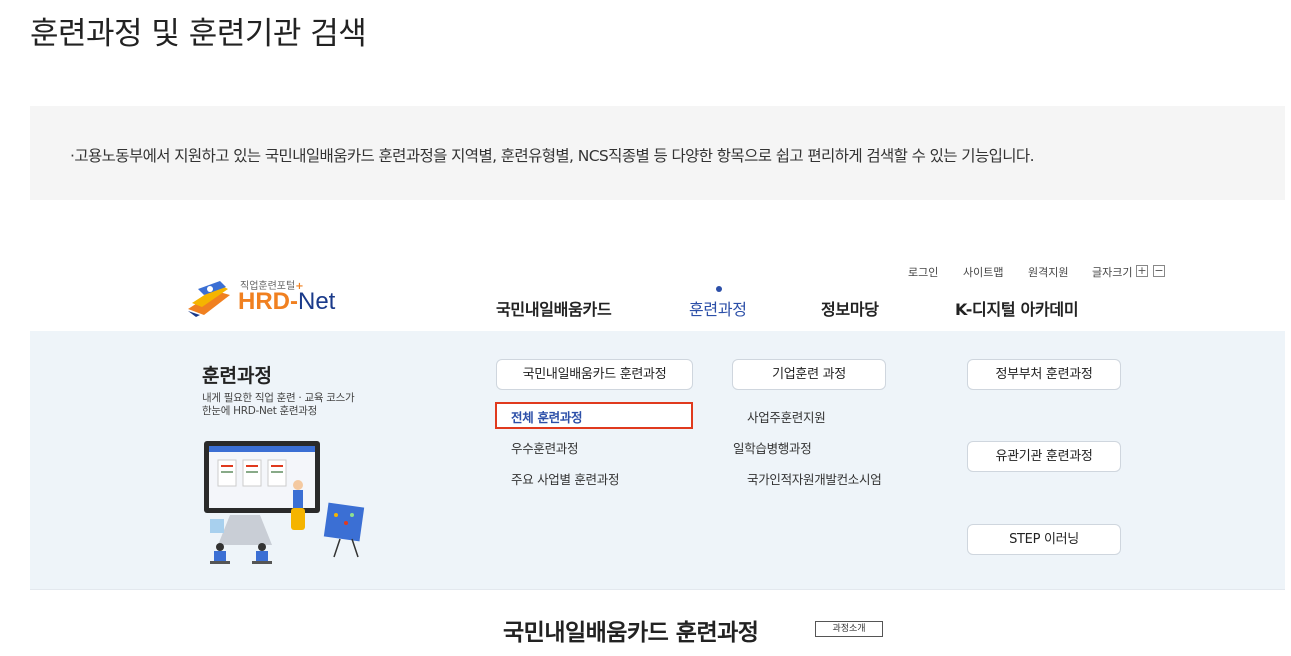 The width and height of the screenshot is (1291, 656). What do you see at coordinates (718, 308) in the screenshot?
I see `gnb-training: 훈련과정` at bounding box center [718, 308].